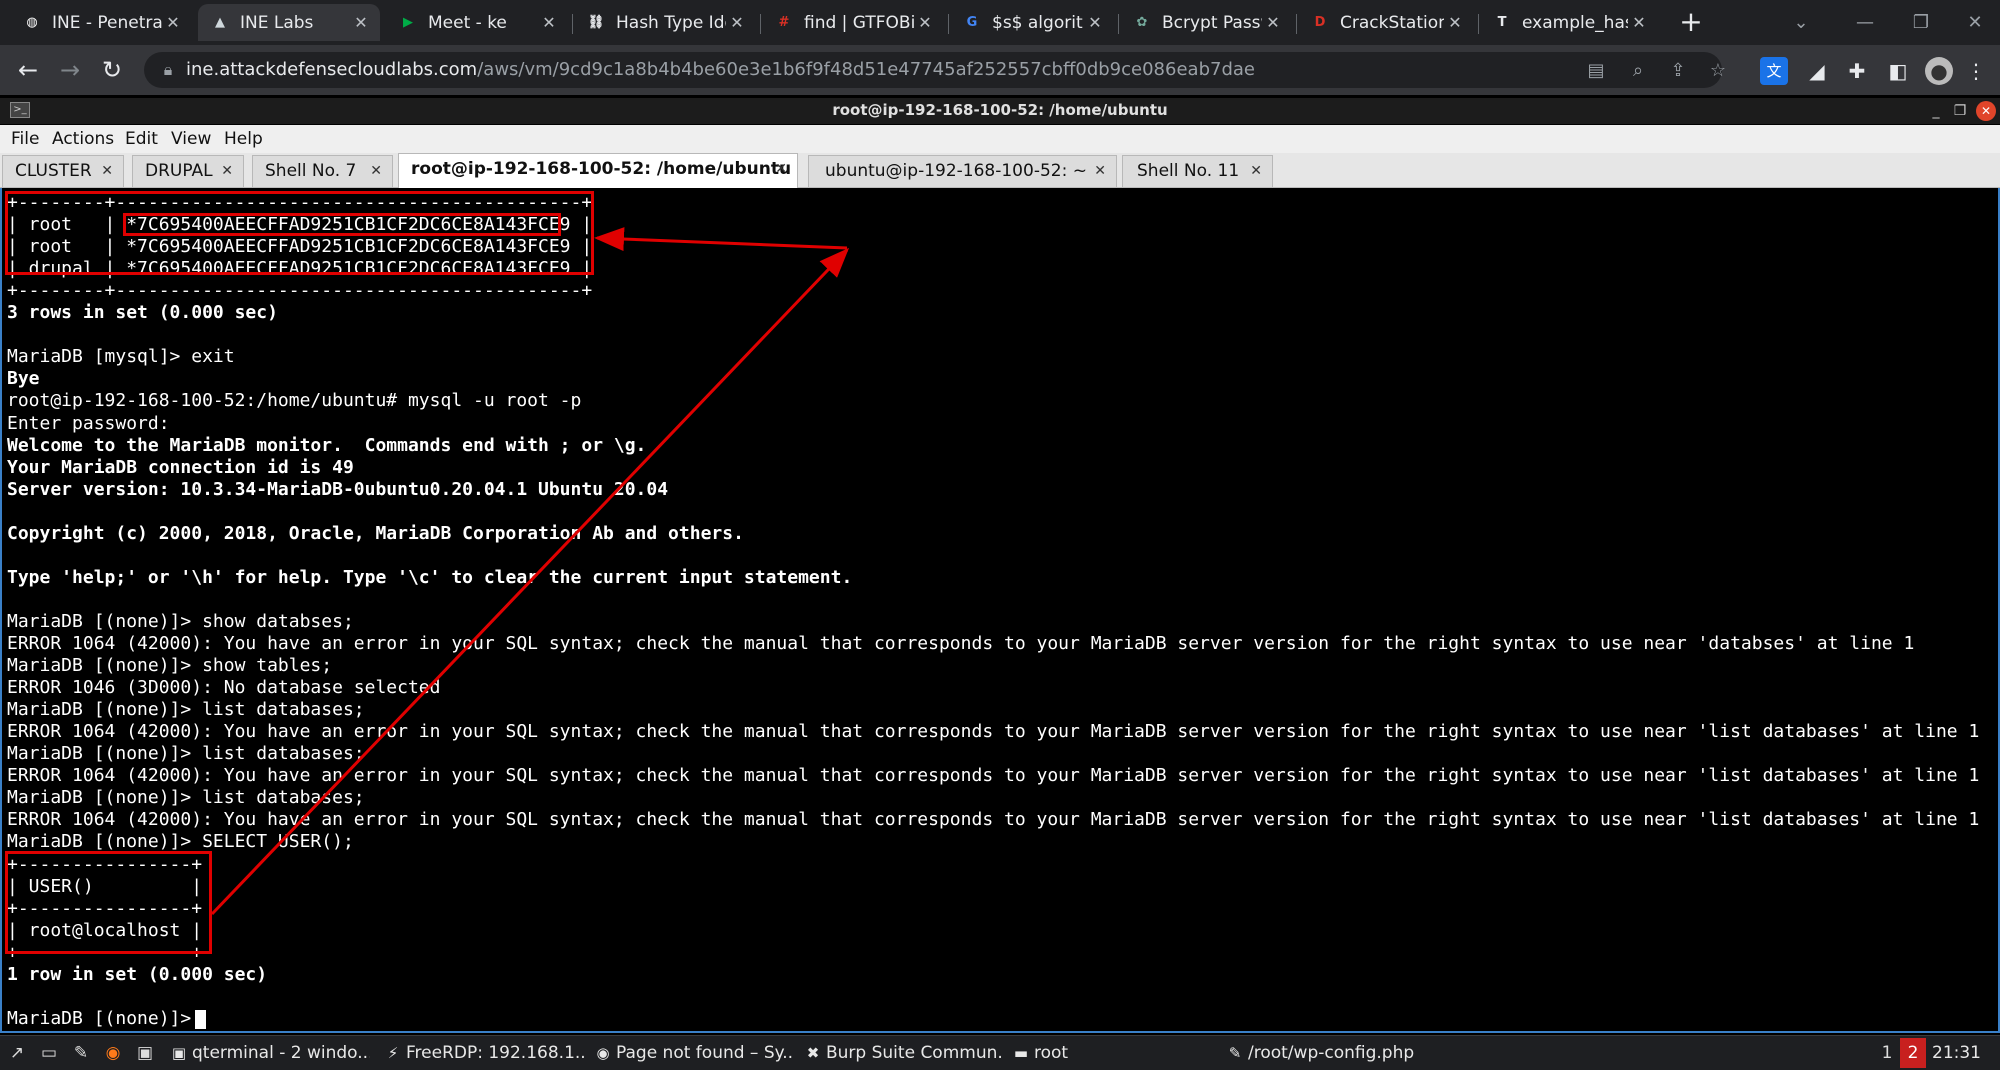  What do you see at coordinates (1887, 1053) in the screenshot?
I see `workspace-1: 1` at bounding box center [1887, 1053].